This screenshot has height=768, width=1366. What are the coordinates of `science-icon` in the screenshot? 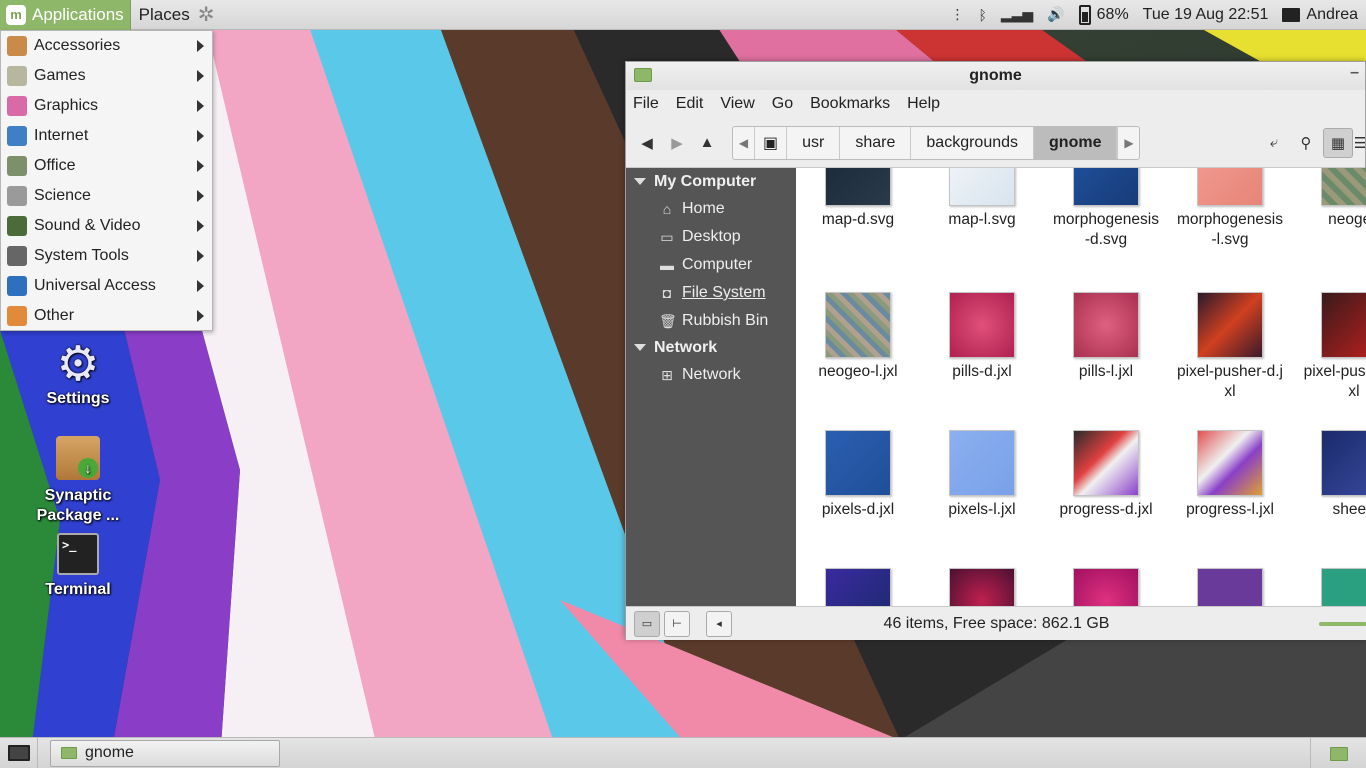 It's located at (17, 196).